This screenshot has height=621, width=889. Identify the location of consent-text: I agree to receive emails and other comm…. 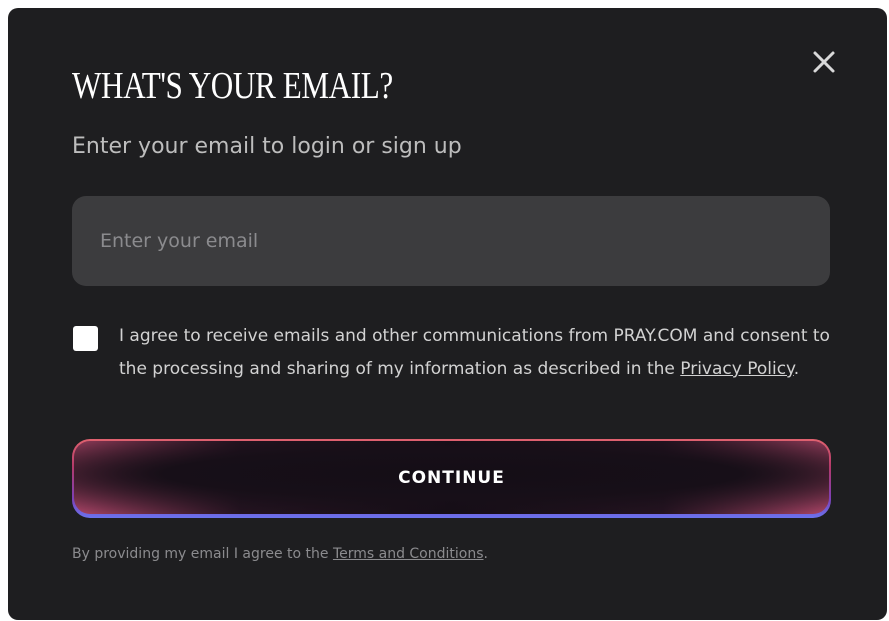
(476, 353).